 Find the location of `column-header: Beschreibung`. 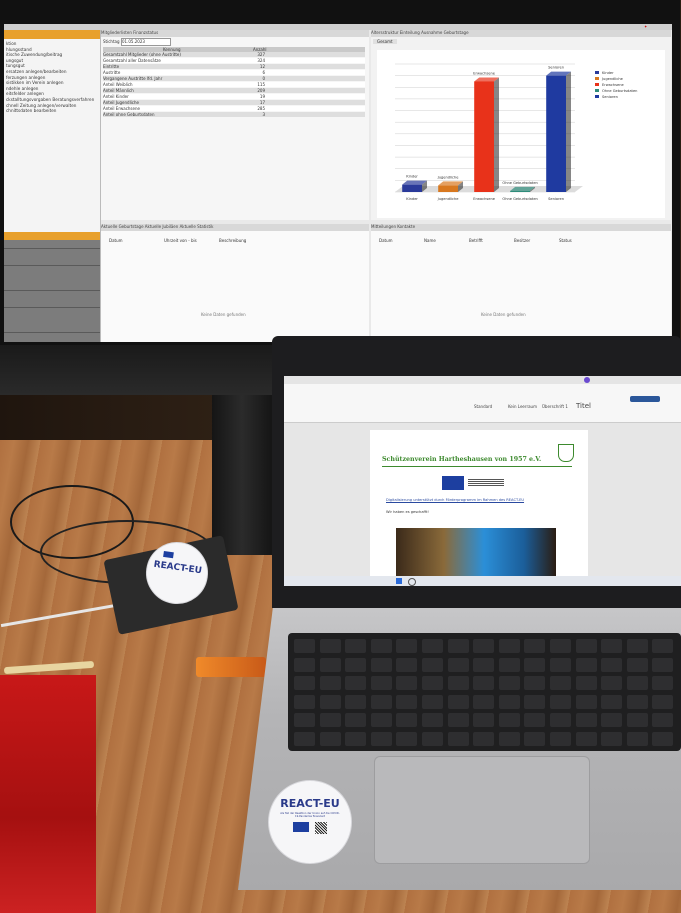

column-header: Beschreibung is located at coordinates (232, 240).